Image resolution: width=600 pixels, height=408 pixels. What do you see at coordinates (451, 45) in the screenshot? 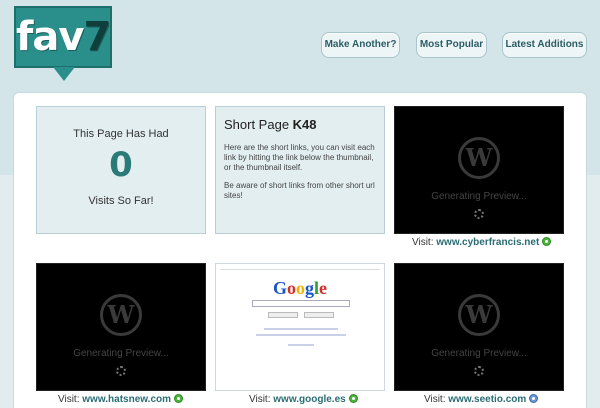
I see `most-popular-button: Most Popular` at bounding box center [451, 45].